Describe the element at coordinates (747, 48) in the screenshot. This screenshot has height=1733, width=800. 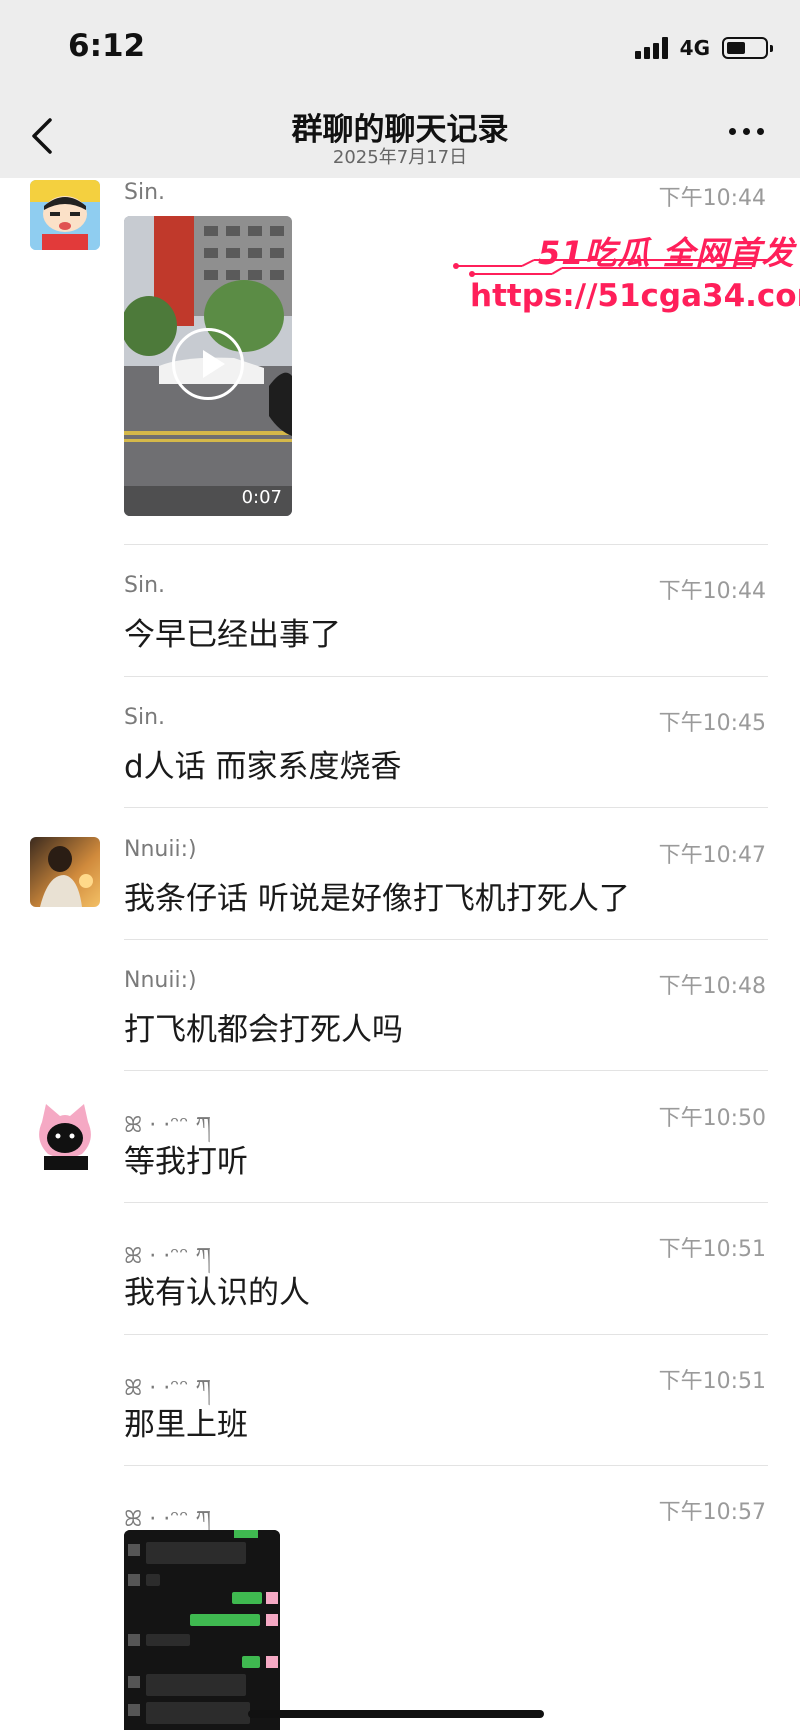
I see `battery-icon` at that location.